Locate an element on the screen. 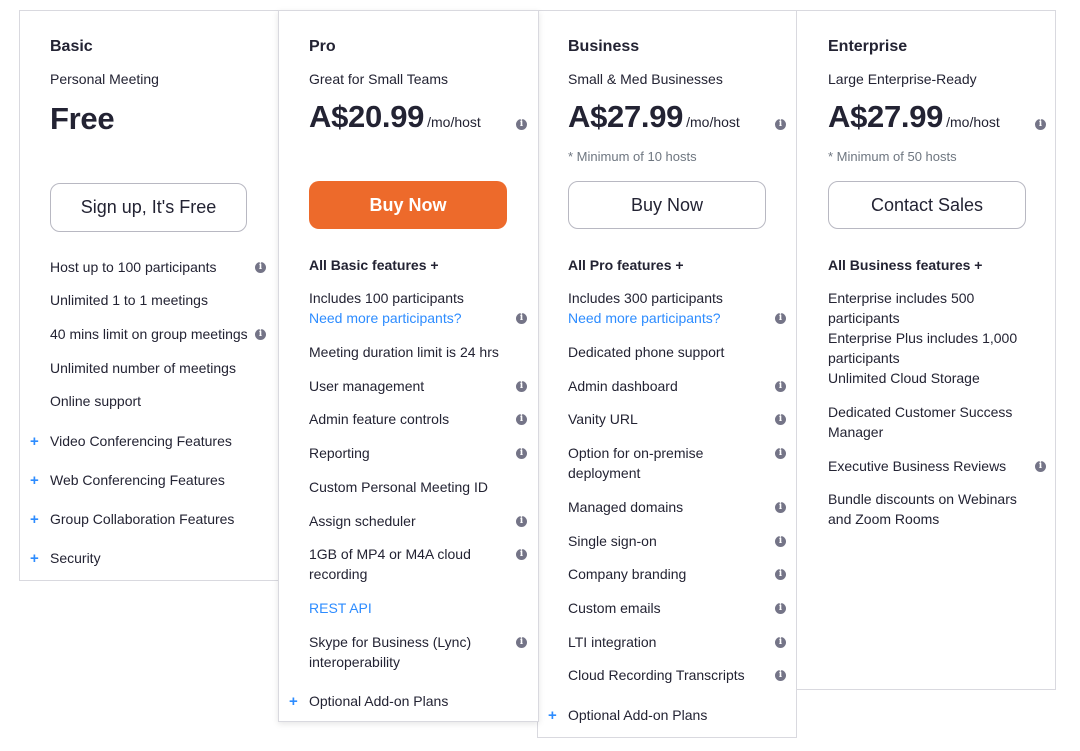  feature-item: Host up to 100 participants is located at coordinates (133, 267).